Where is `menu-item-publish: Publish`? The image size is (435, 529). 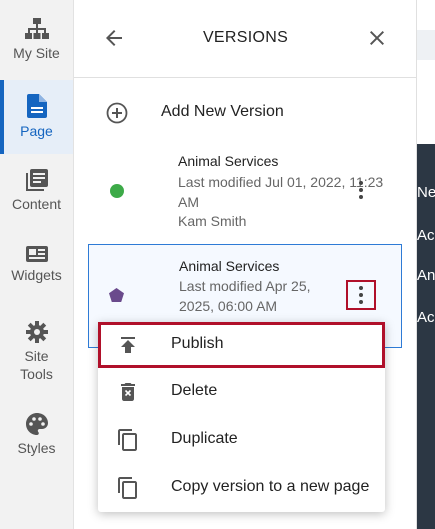
menu-item-publish: Publish is located at coordinates (241, 345).